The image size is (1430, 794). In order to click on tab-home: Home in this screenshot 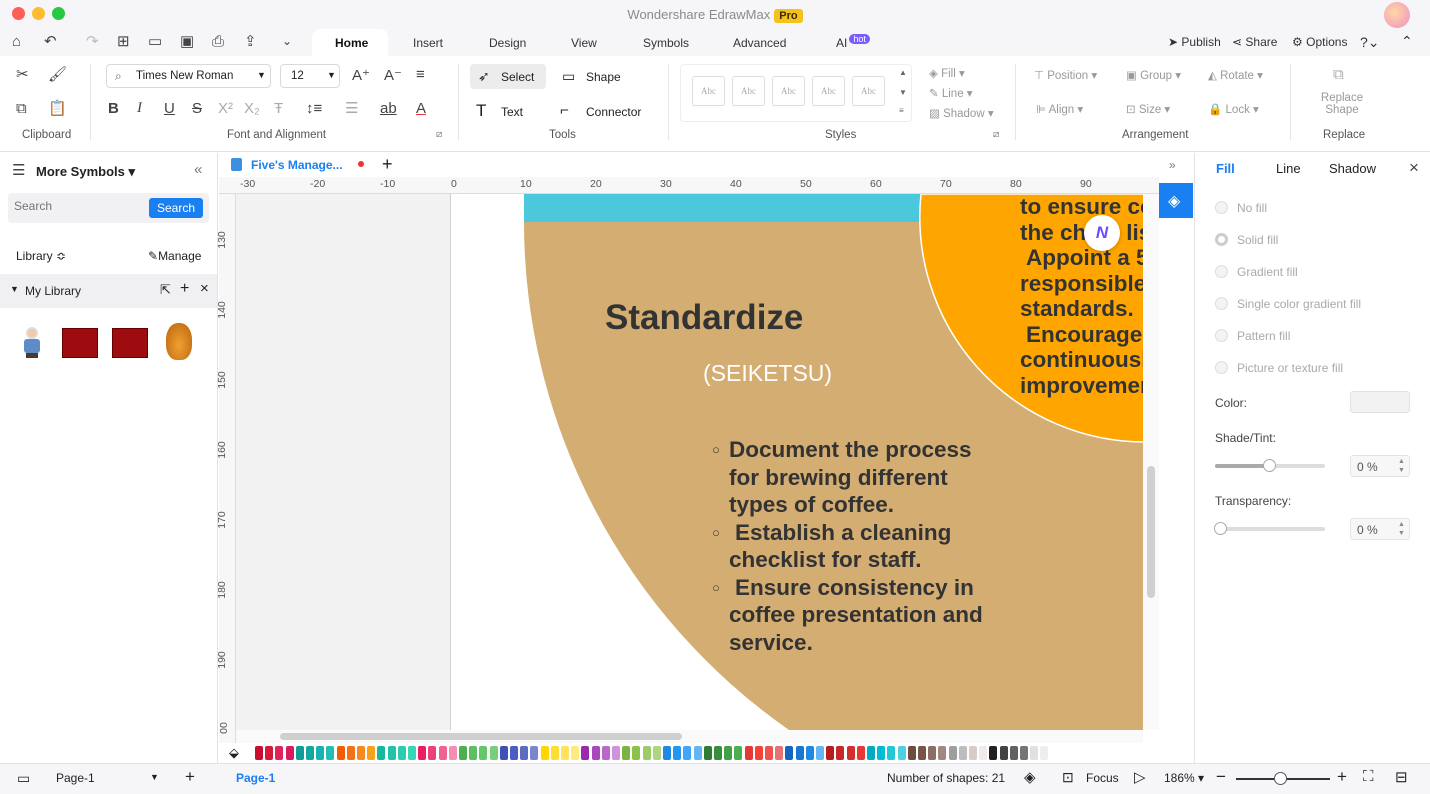, I will do `click(351, 43)`.